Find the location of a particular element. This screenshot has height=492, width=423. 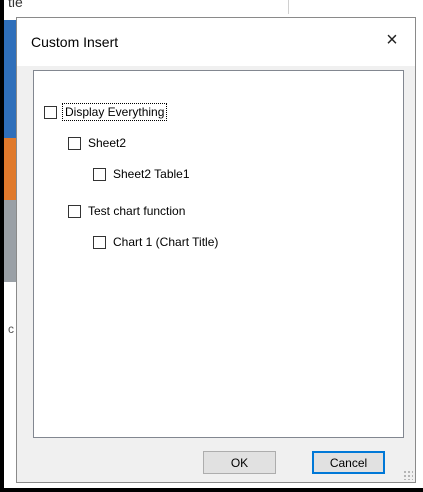

background-tick-fragment: c is located at coordinates (11, 329).